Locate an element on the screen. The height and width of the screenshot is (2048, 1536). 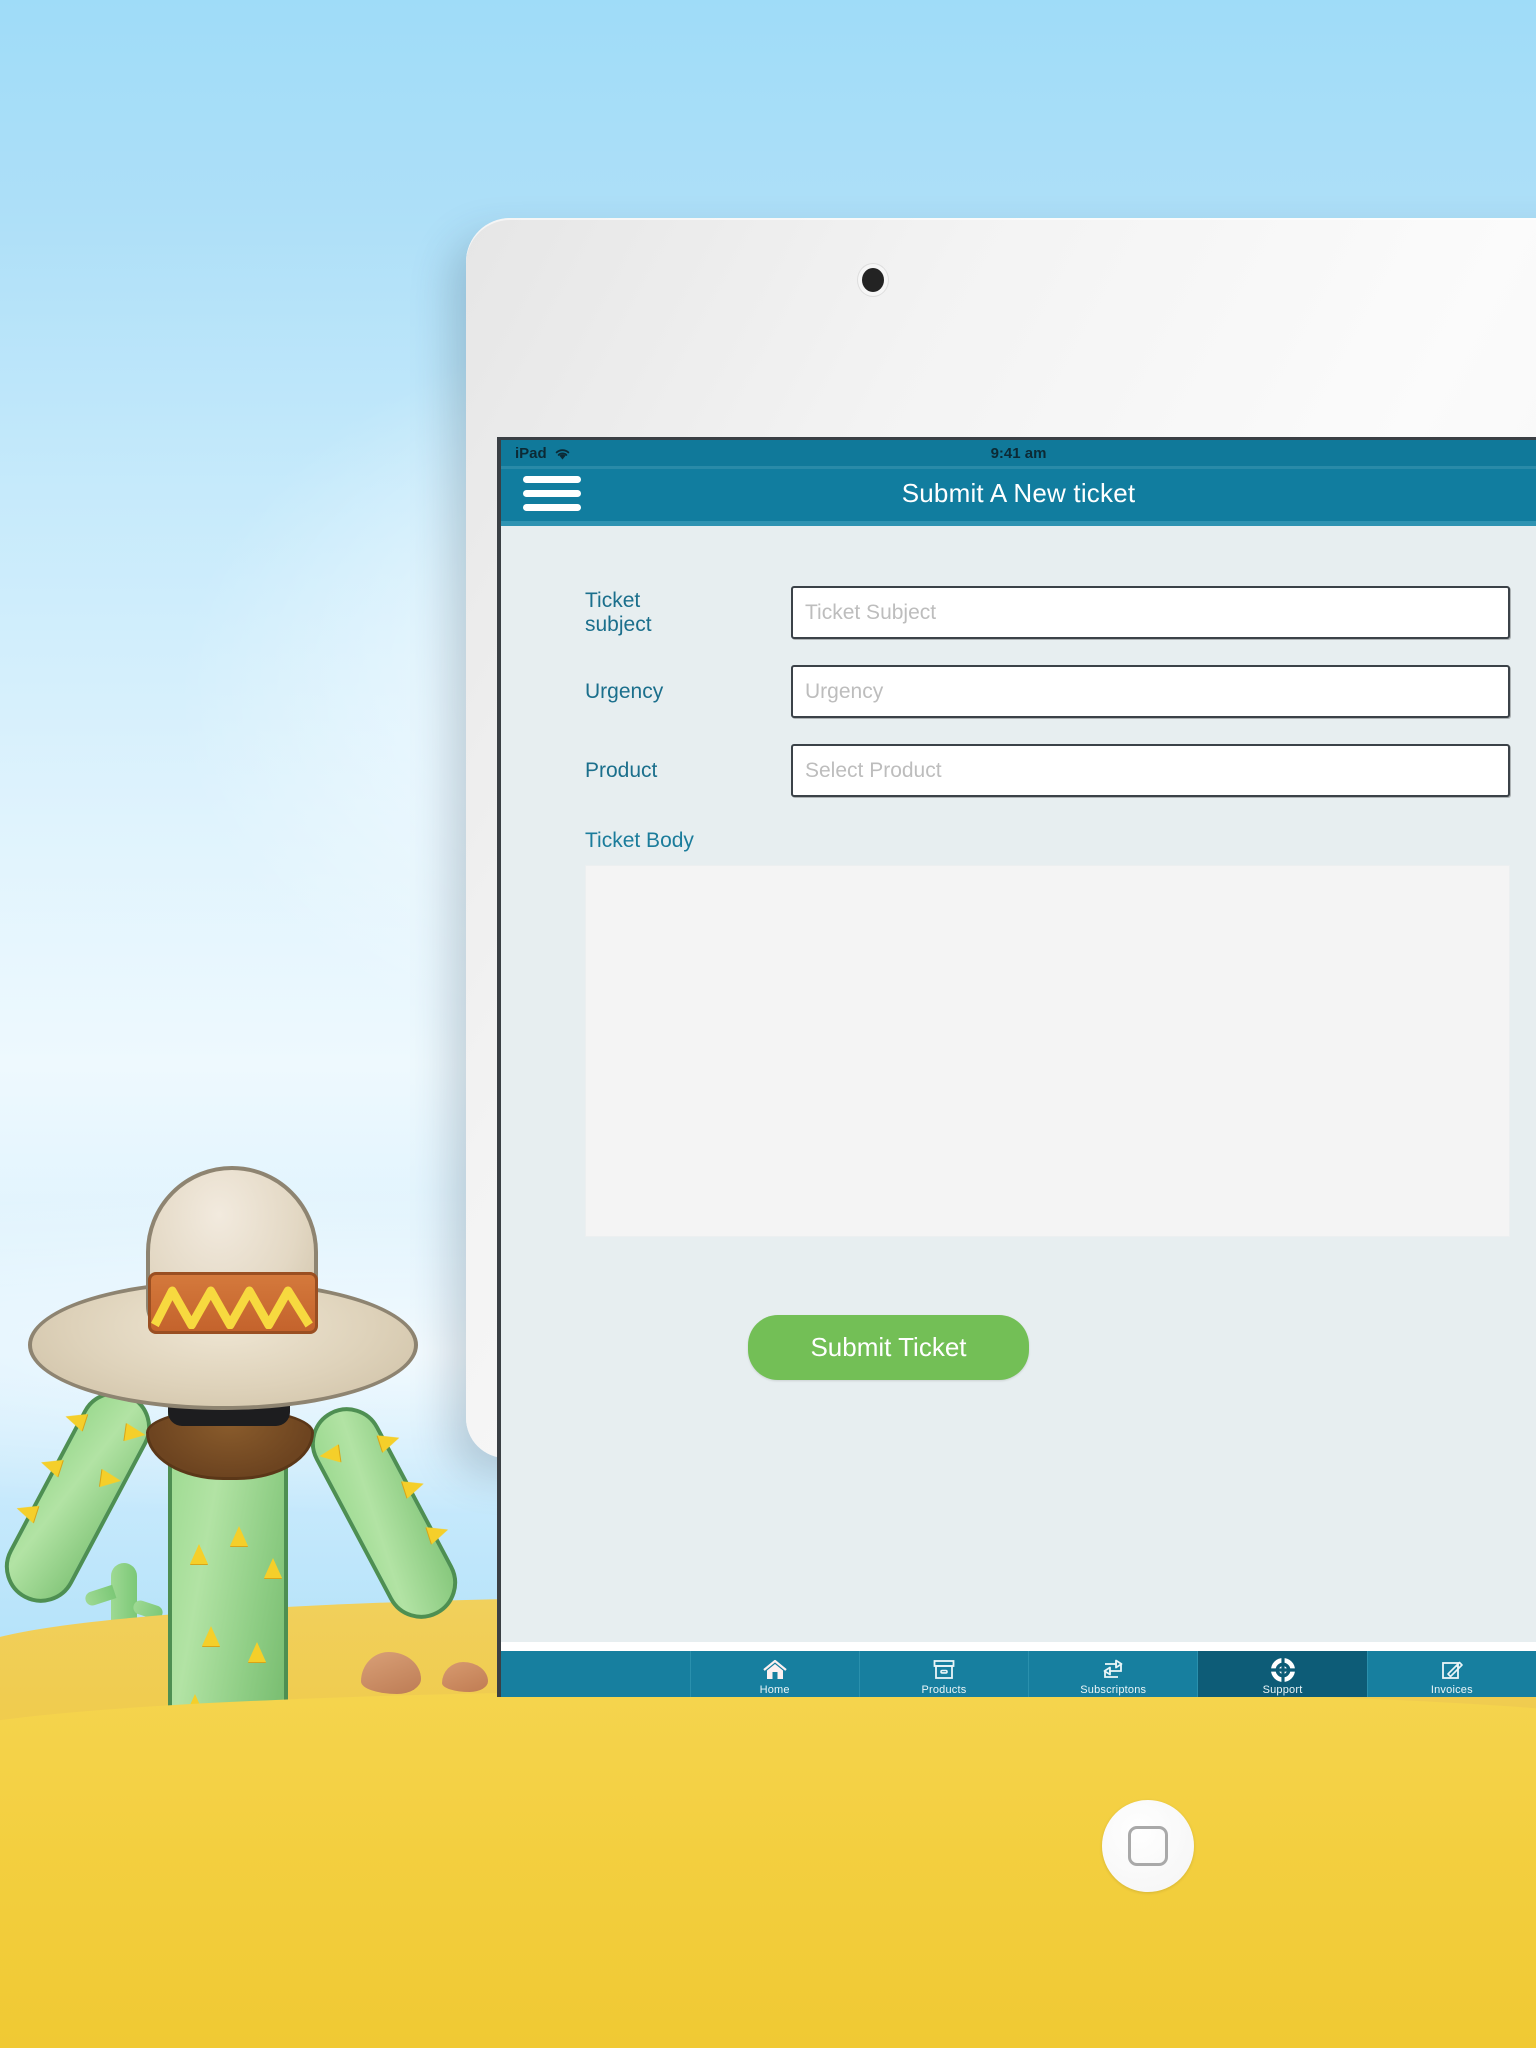
tab-invoices: Invoices is located at coordinates (1452, 1674).